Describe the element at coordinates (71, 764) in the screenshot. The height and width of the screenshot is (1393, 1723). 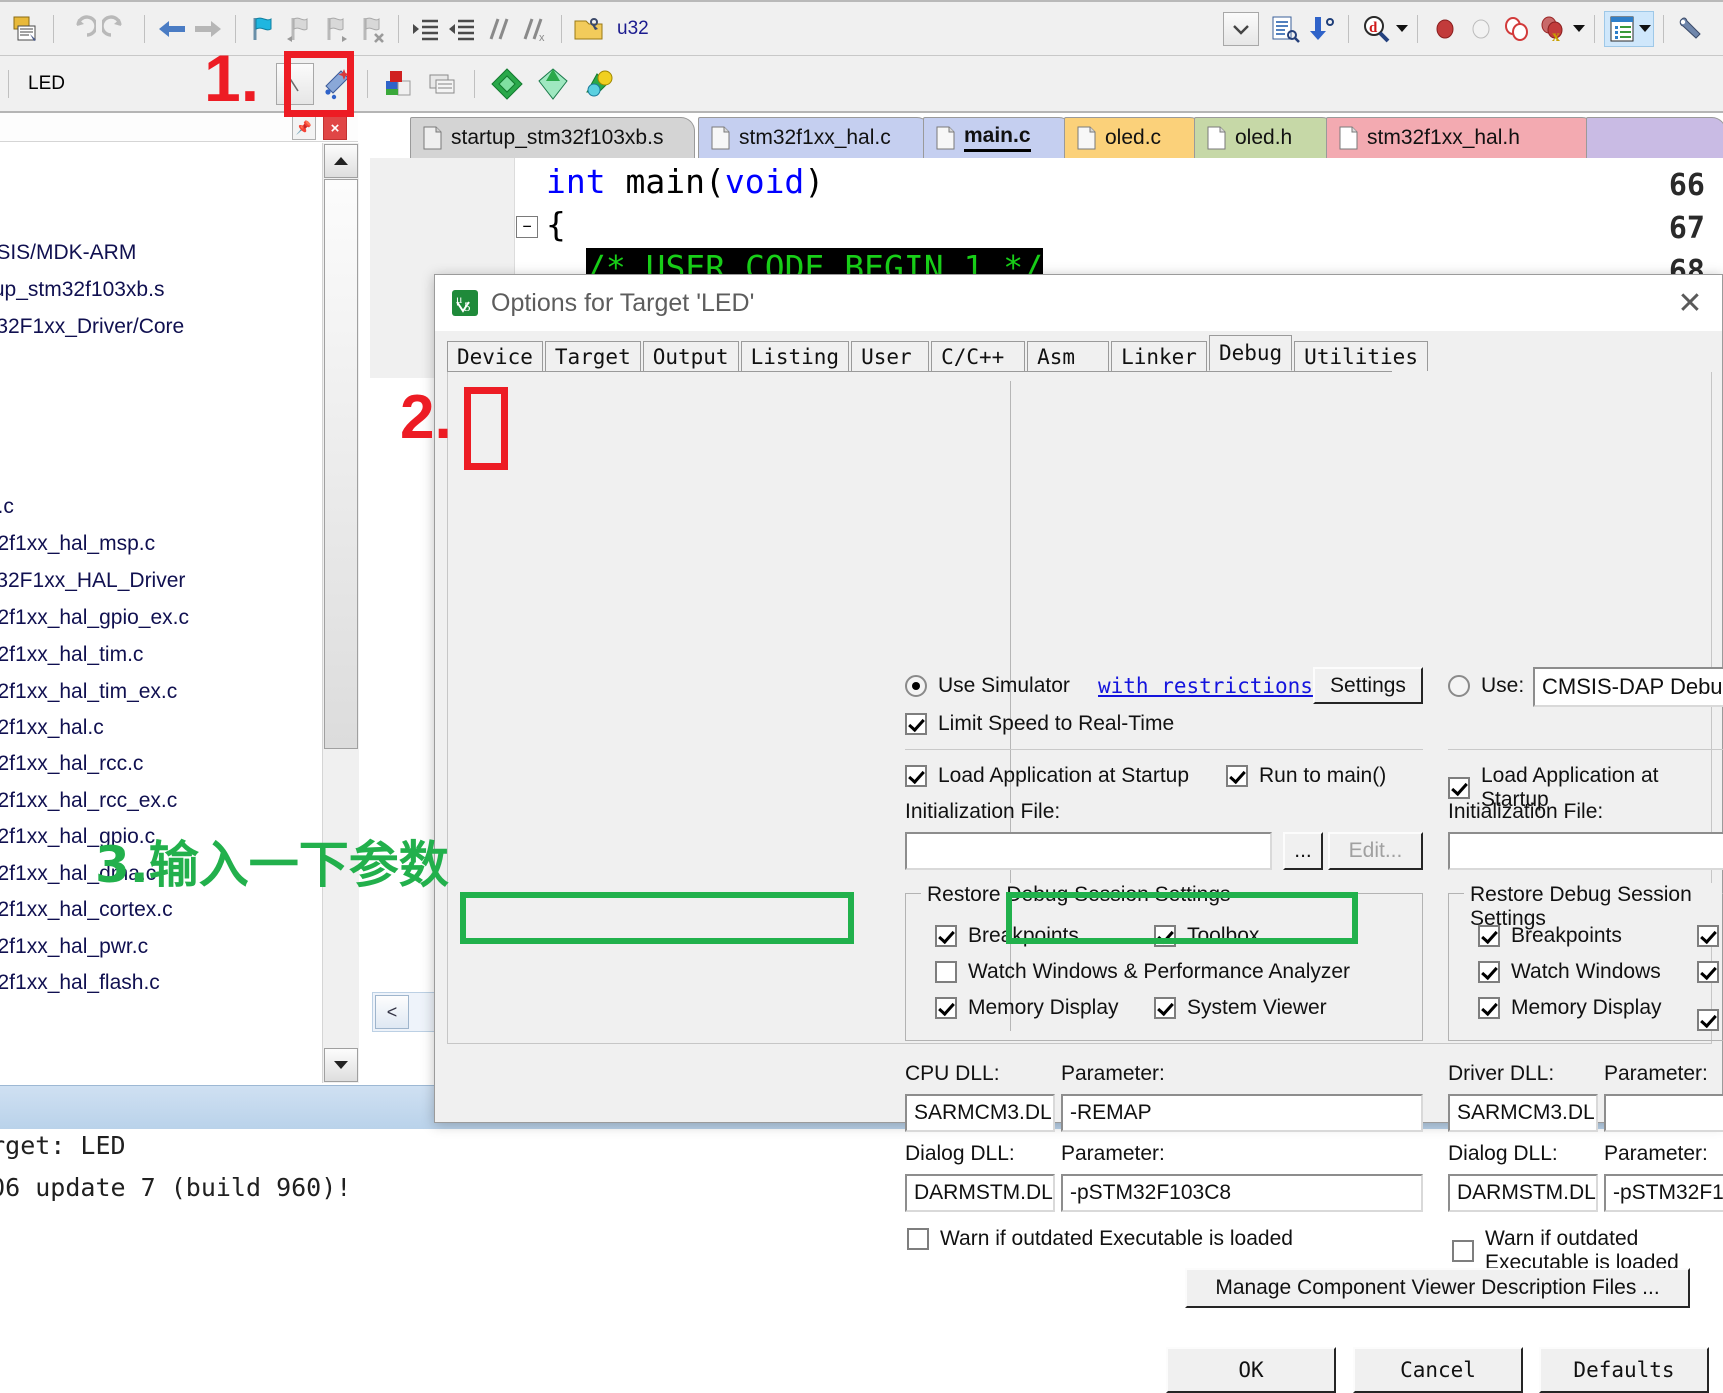
I see `tree-item: stm32f1xx_hal_rcc.c` at that location.